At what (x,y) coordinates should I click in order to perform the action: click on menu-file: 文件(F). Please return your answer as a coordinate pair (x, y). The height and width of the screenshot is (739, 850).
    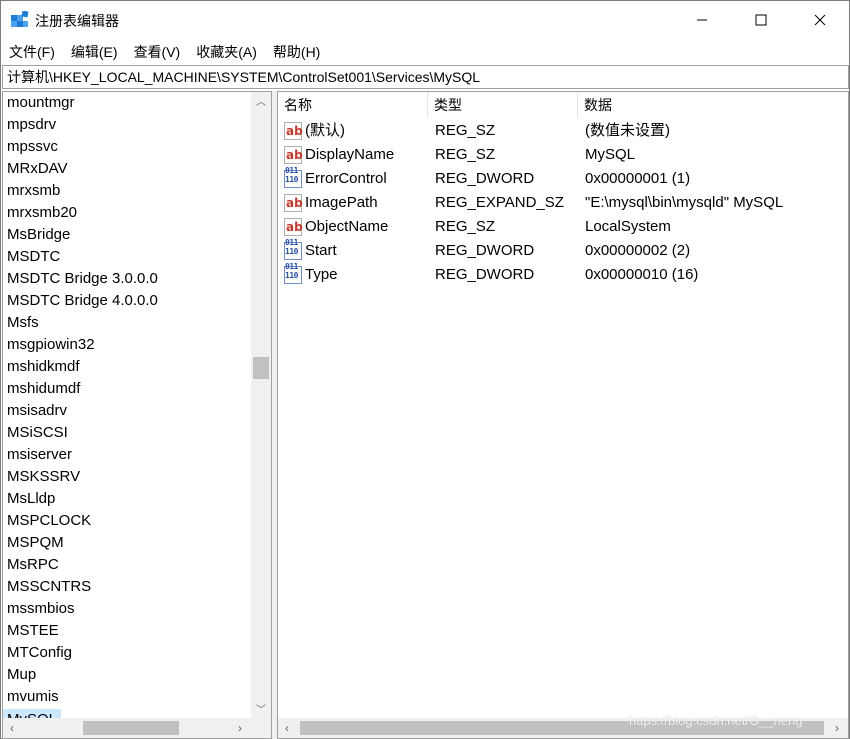
    Looking at the image, I should click on (32, 52).